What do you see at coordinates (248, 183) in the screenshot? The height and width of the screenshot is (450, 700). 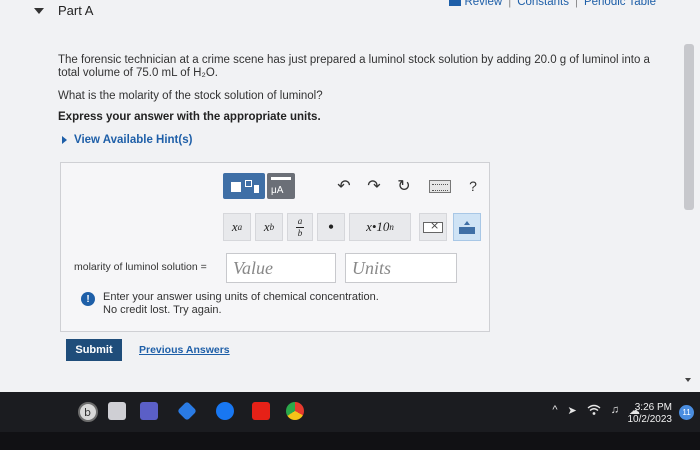 I see `template-box-icon` at bounding box center [248, 183].